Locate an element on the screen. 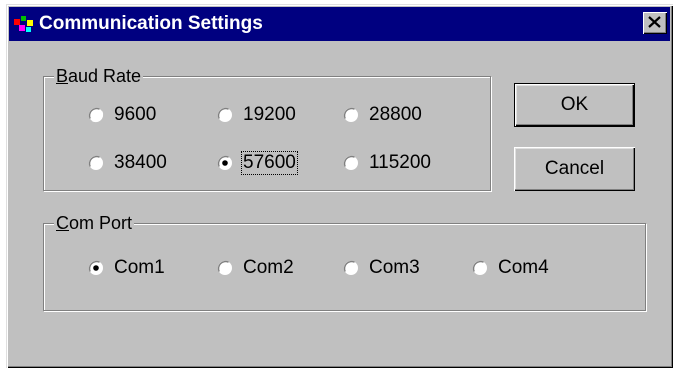  com-radio-com3: Com3 is located at coordinates (382, 268).